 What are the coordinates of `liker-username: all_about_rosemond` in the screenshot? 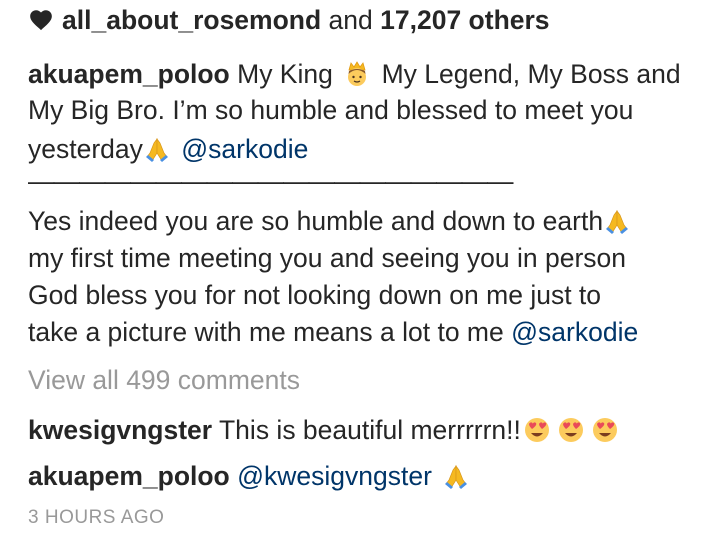 It's located at (191, 20).